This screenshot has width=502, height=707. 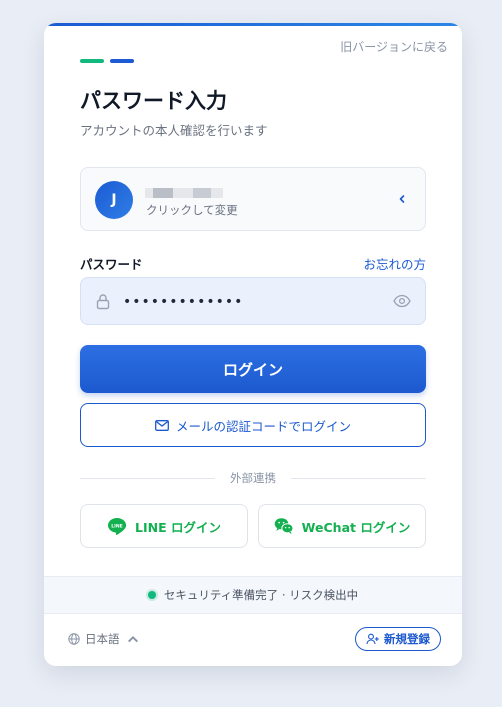 What do you see at coordinates (402, 301) in the screenshot?
I see `eye-icon` at bounding box center [402, 301].